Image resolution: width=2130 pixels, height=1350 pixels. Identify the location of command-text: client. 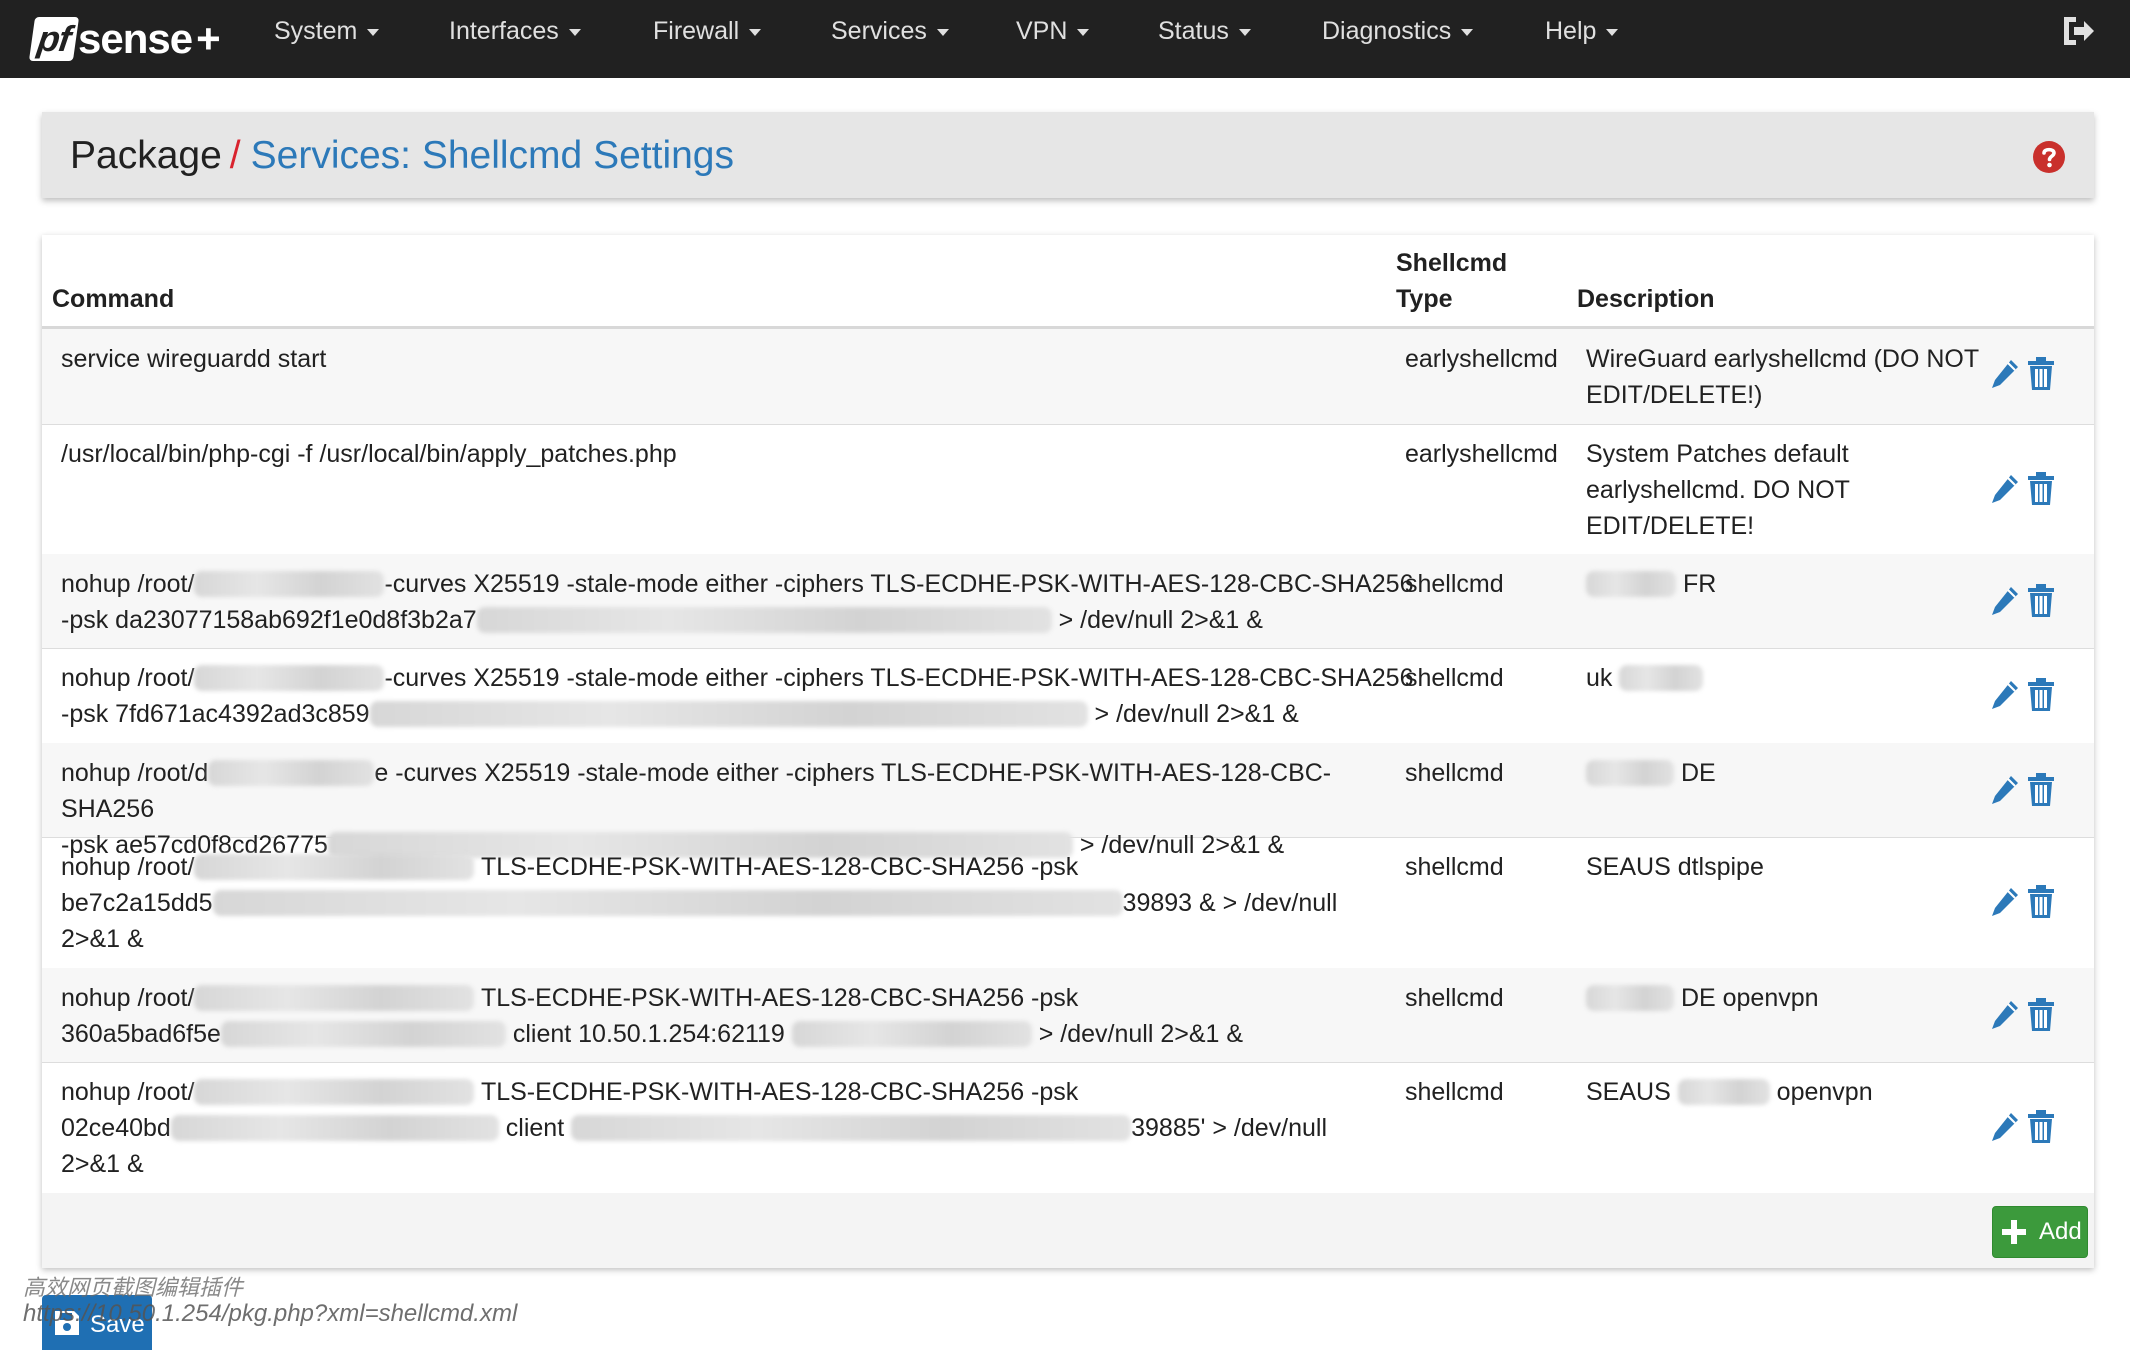
(535, 1128).